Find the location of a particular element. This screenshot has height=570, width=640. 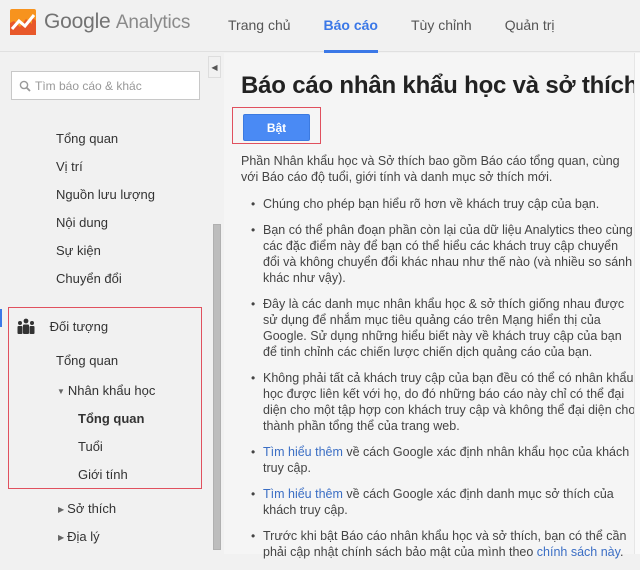

sidebar-item-audience-overview: Tổng quan is located at coordinates (87, 360).